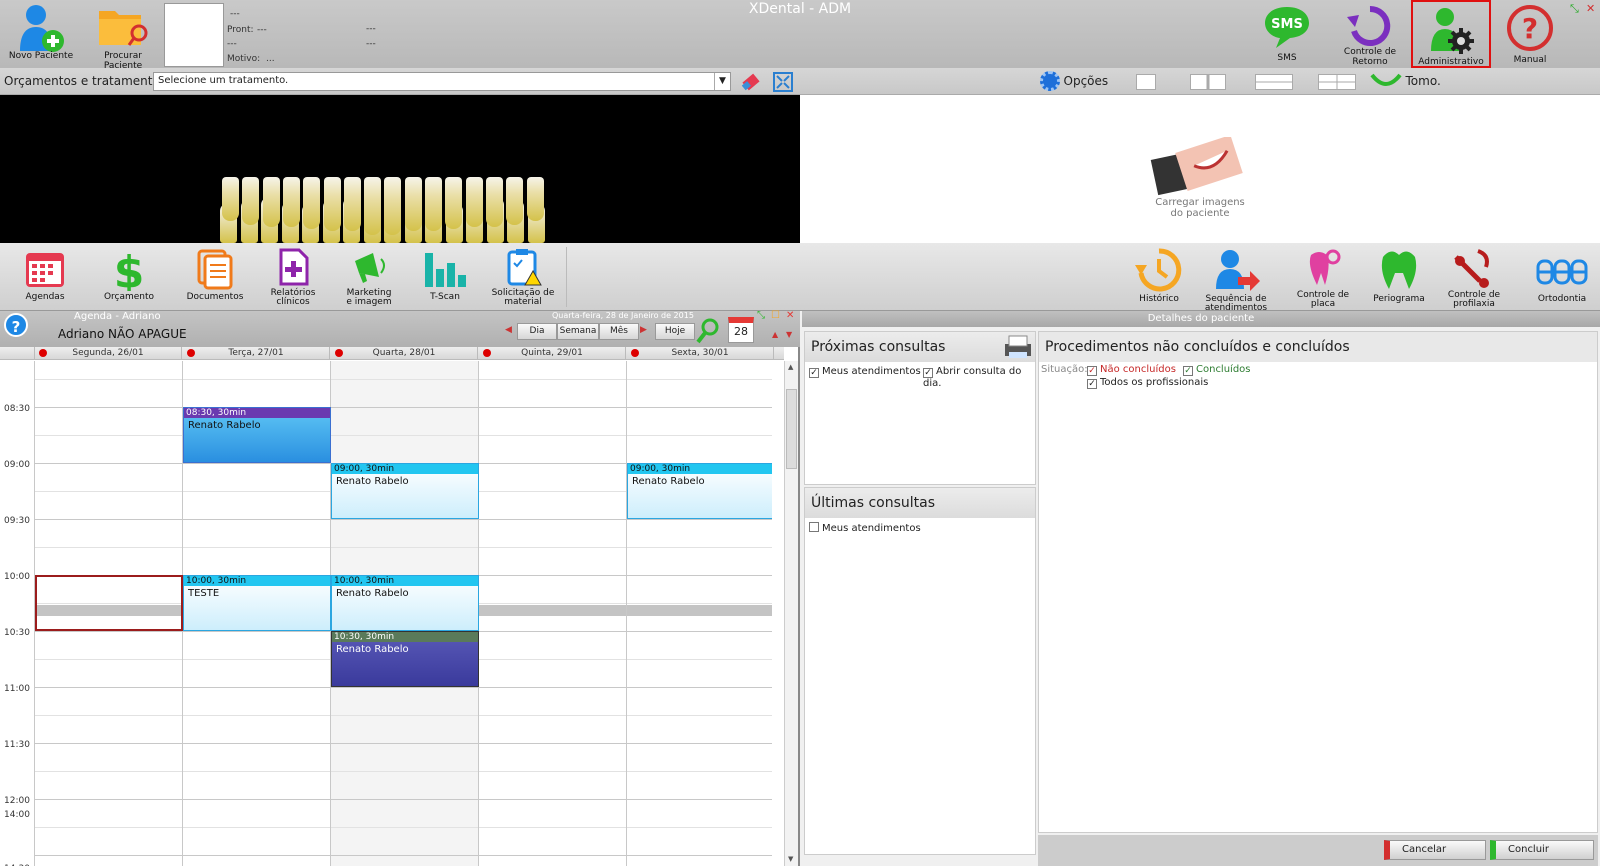  What do you see at coordinates (789, 334) in the screenshot?
I see `scroll-down-icon: ▼` at bounding box center [789, 334].